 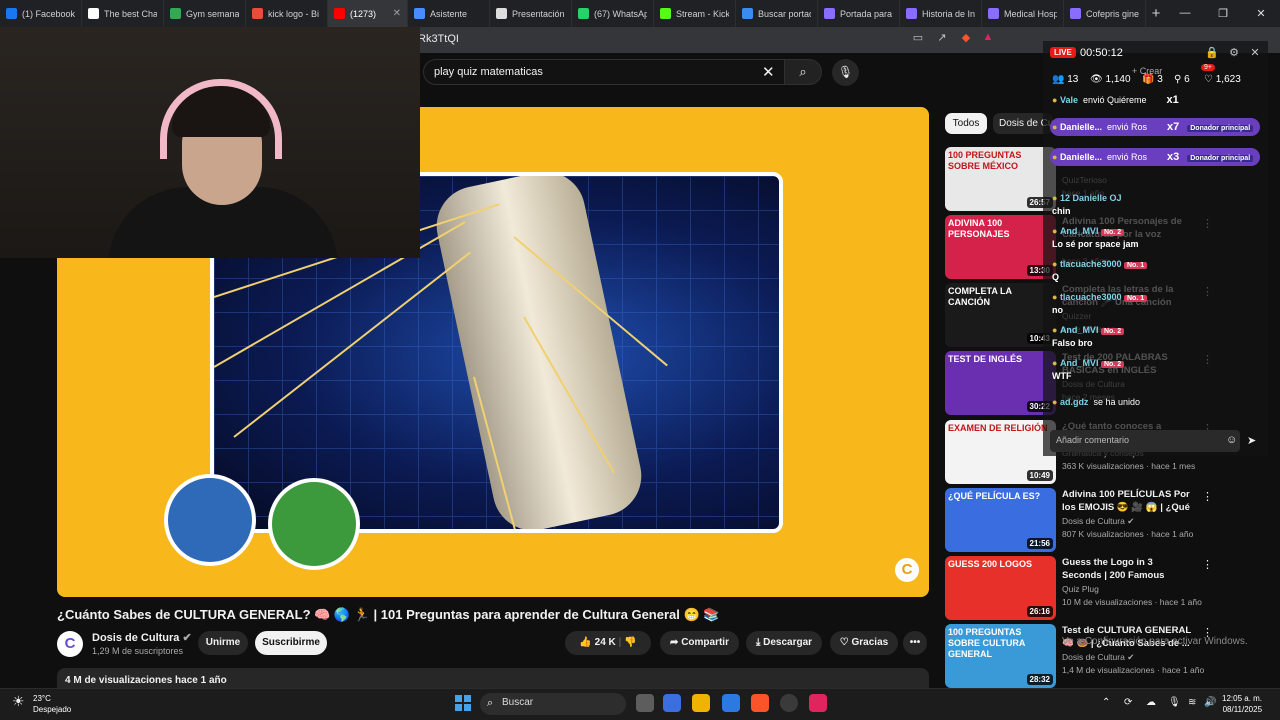 What do you see at coordinates (1192, 702) in the screenshot?
I see `wifi-icon: ≋` at bounding box center [1192, 702].